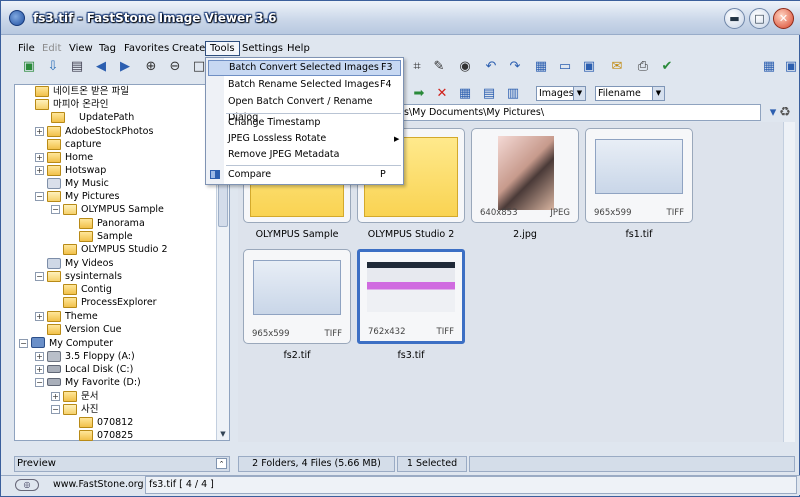  Describe the element at coordinates (769, 67) in the screenshot. I see `layout-icon: ▦` at that location.